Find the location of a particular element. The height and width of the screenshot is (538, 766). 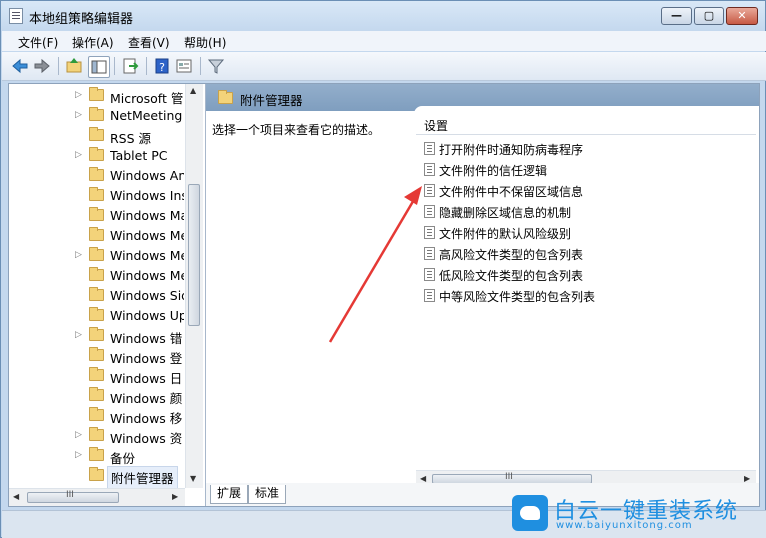

tree-horizontal-scrollbar: ◀ III ▶ is located at coordinates (97, 497).